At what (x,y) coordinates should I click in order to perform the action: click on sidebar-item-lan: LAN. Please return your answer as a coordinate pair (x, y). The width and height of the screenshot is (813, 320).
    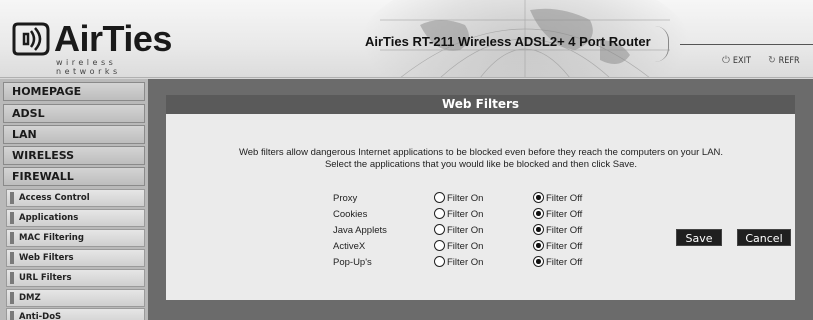
    Looking at the image, I should click on (74, 134).